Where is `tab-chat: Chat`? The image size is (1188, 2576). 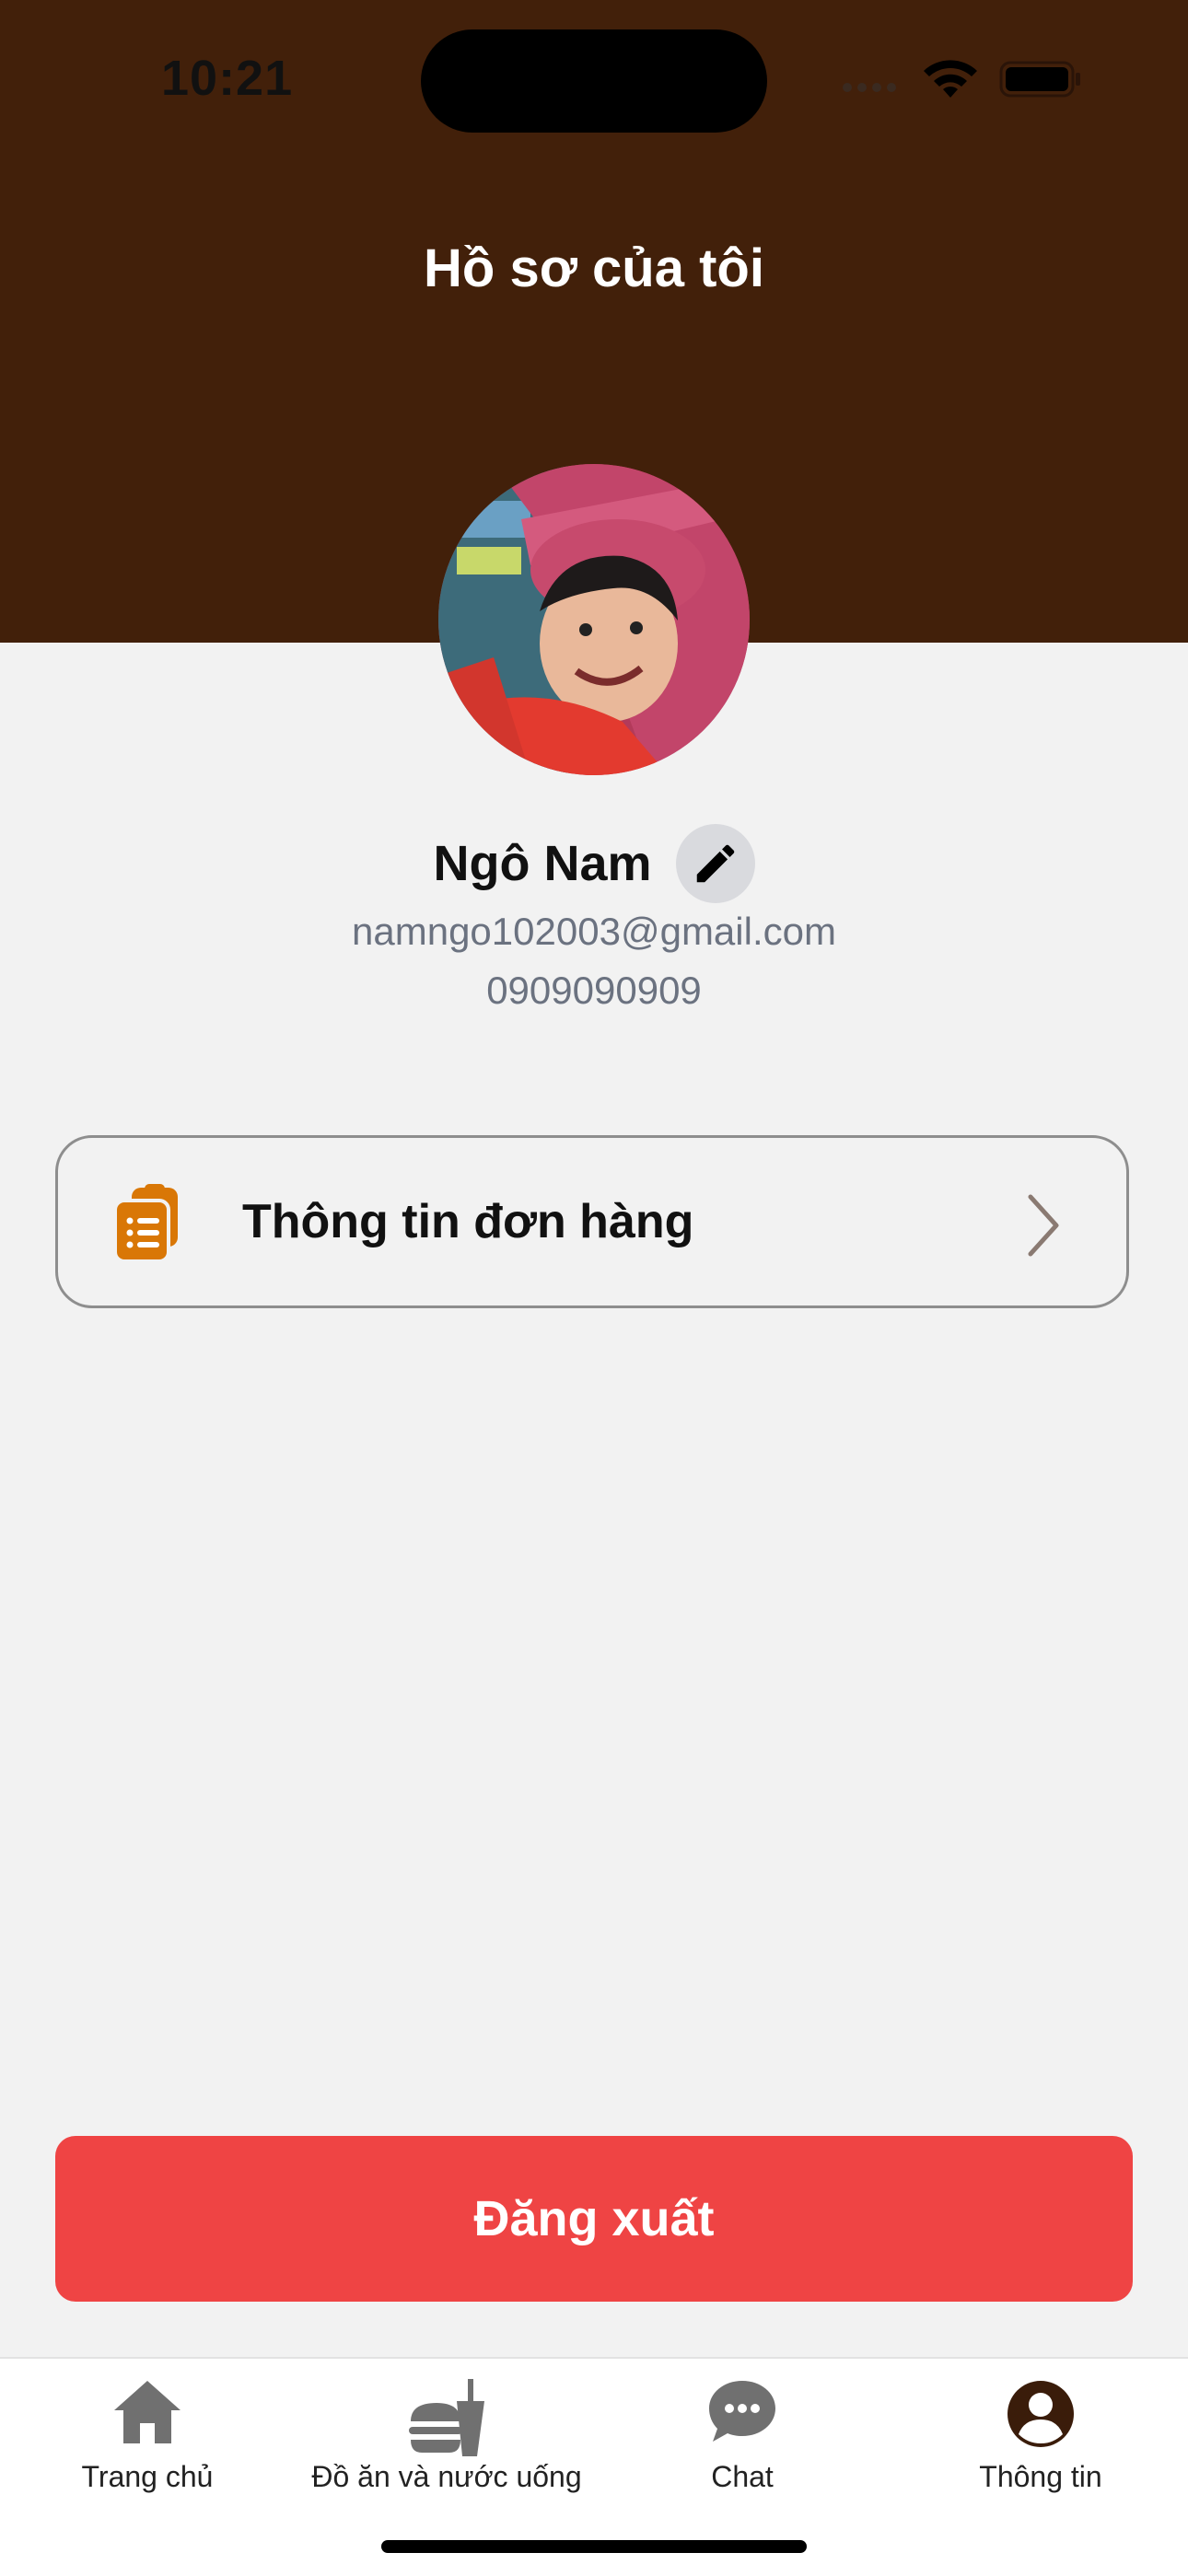
tab-chat: Chat is located at coordinates (742, 2432).